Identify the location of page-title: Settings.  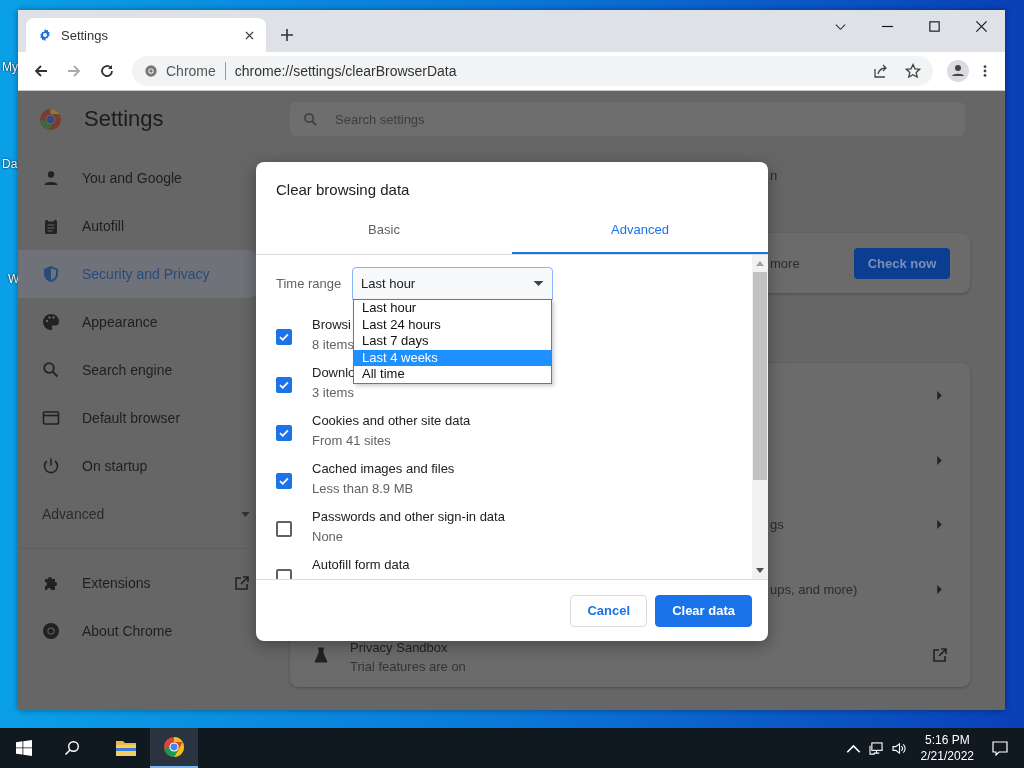
(124, 119).